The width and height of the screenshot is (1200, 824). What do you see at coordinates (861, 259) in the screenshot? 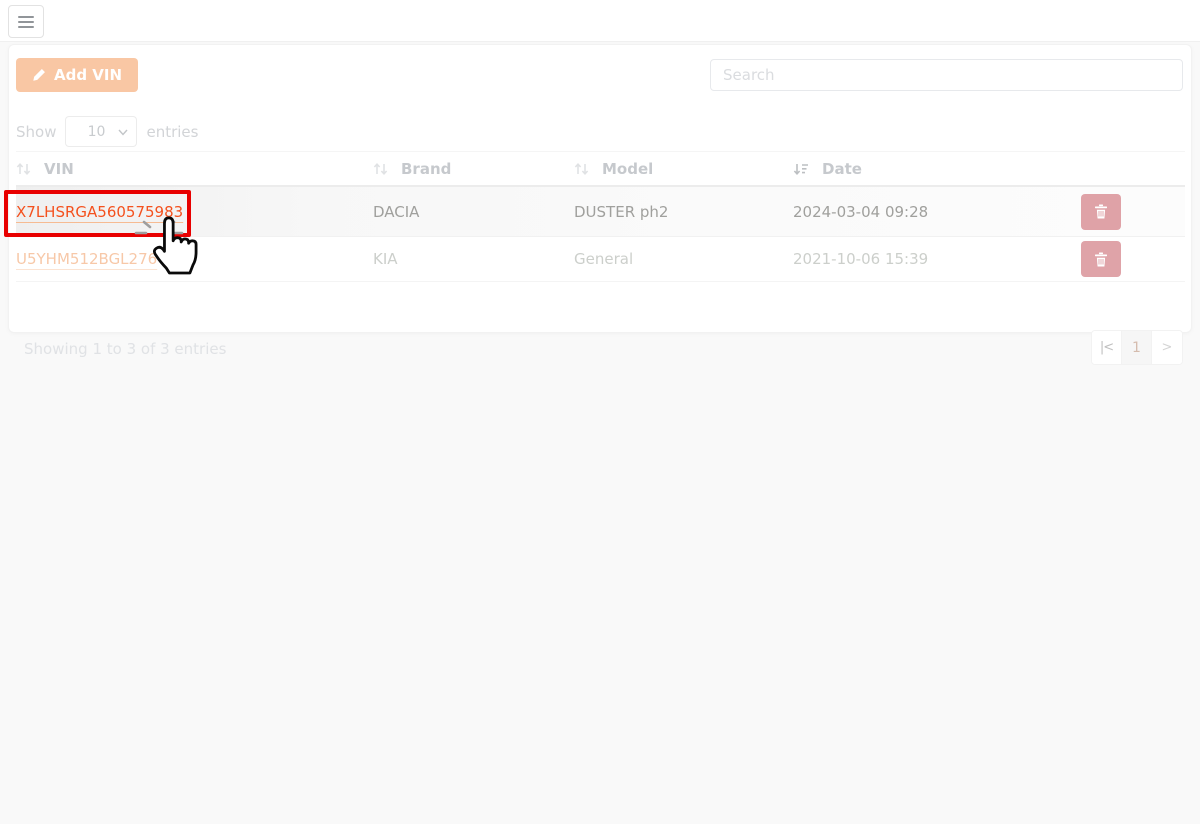
I see `date-cell: 2021-10-06 15:39` at bounding box center [861, 259].